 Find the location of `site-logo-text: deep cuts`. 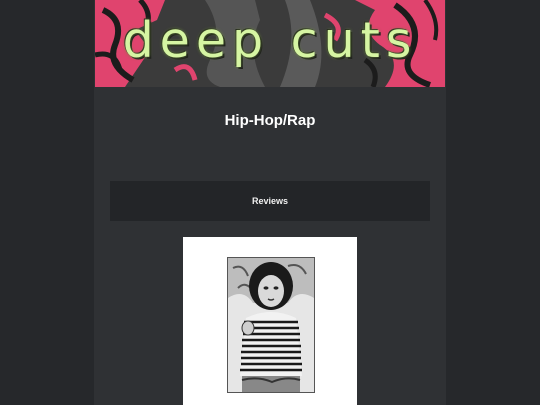

site-logo-text: deep cuts is located at coordinates (270, 40).